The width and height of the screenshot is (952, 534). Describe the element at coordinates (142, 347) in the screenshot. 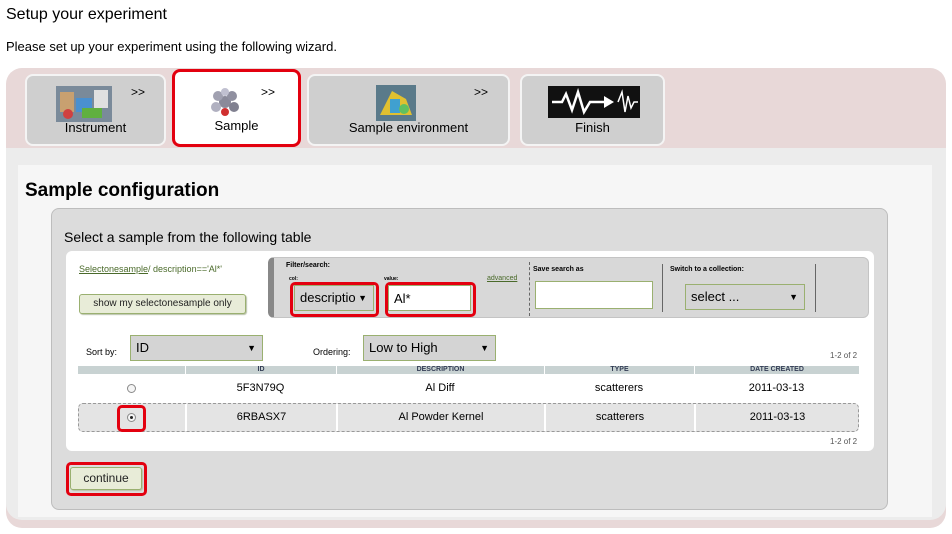

I see `sort-select-value: ID` at that location.